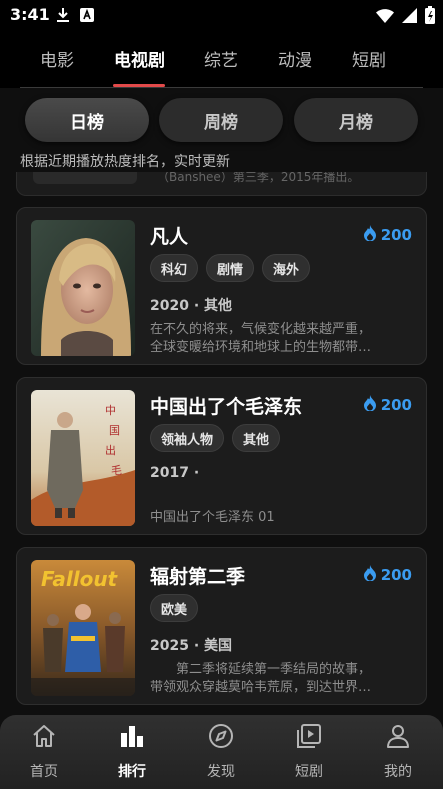 Image resolution: width=443 pixels, height=789 pixels. What do you see at coordinates (226, 407) in the screenshot?
I see `show-title: 中国出了个毛泽东` at bounding box center [226, 407].